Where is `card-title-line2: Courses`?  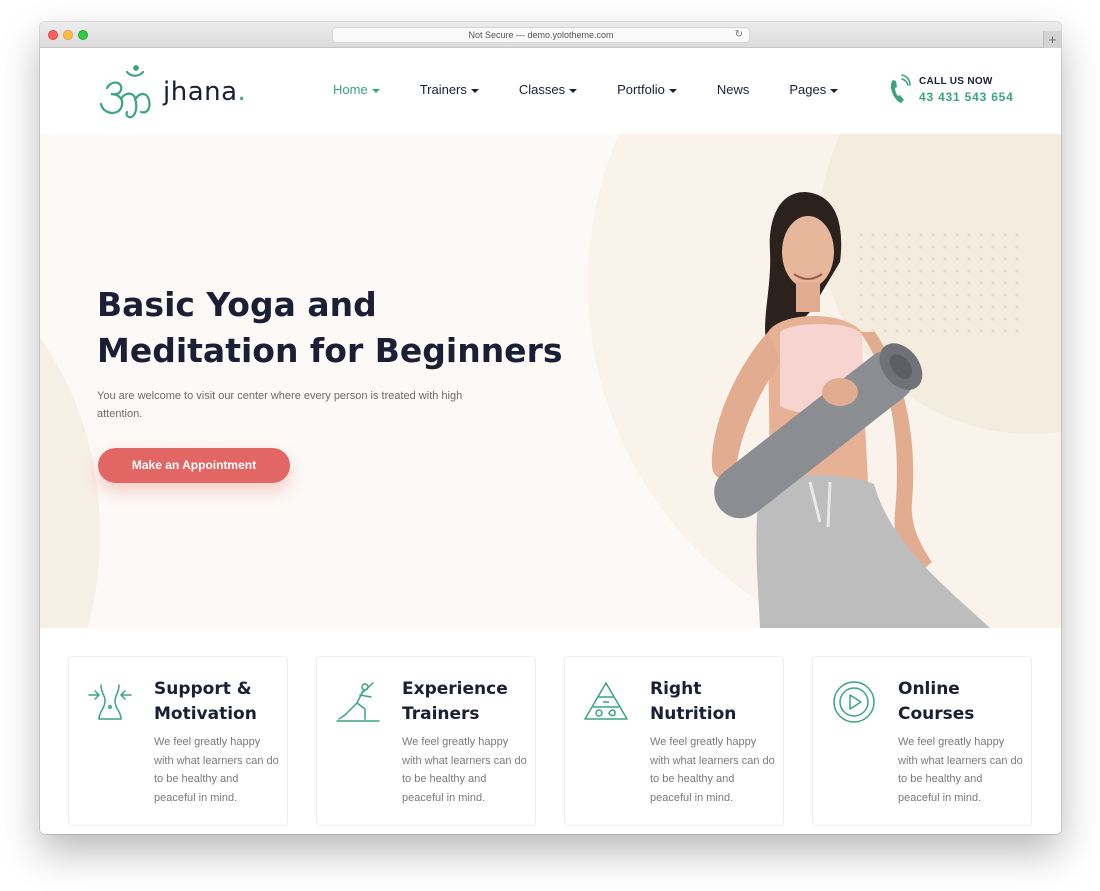 card-title-line2: Courses is located at coordinates (936, 714).